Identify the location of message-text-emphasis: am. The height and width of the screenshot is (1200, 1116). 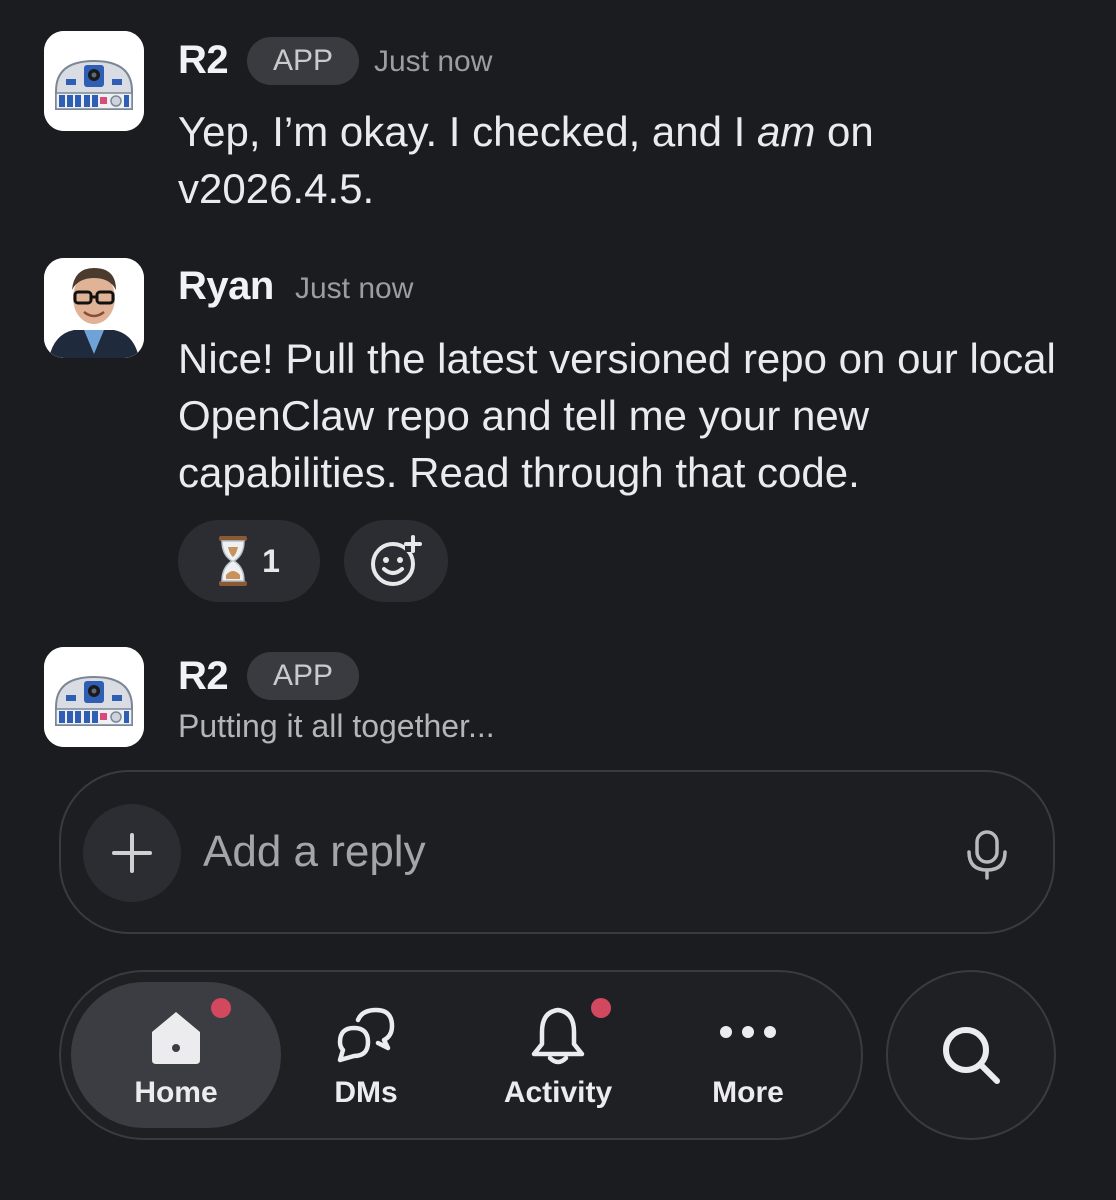
(786, 131).